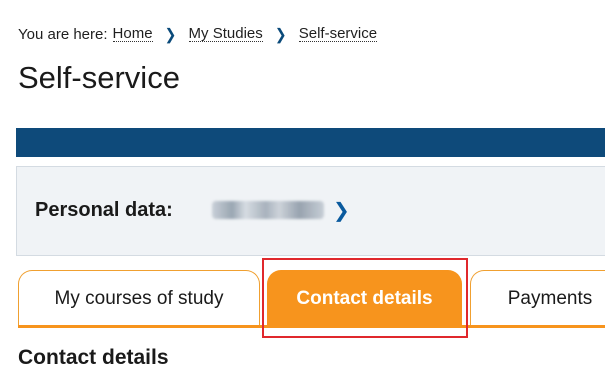 The height and width of the screenshot is (392, 605). Describe the element at coordinates (63, 34) in the screenshot. I see `breadcrumb-prefix: You are here:` at that location.